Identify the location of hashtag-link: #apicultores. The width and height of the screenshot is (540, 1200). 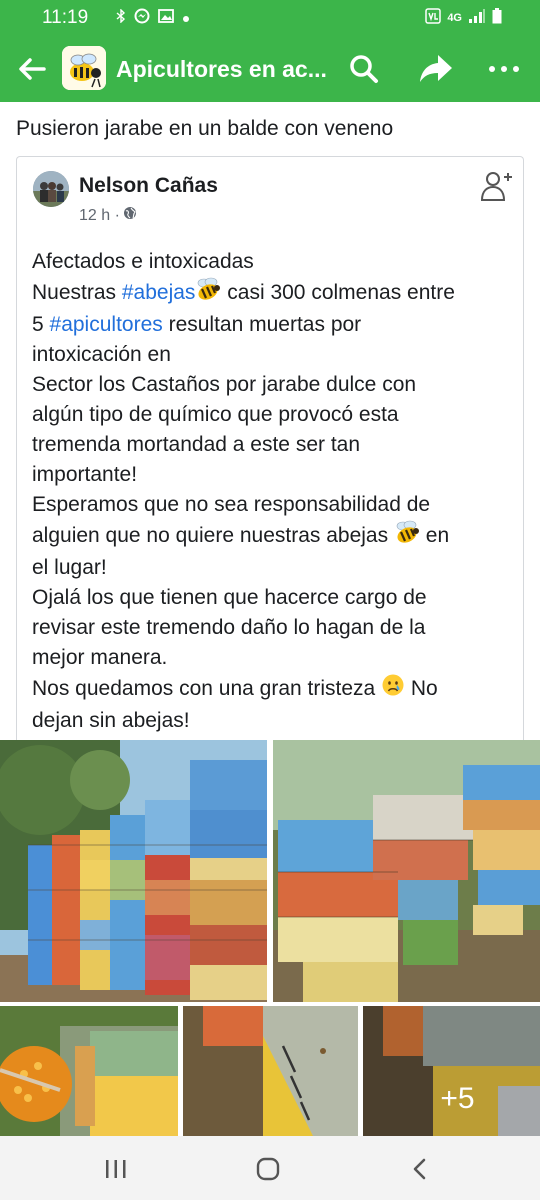
(106, 324).